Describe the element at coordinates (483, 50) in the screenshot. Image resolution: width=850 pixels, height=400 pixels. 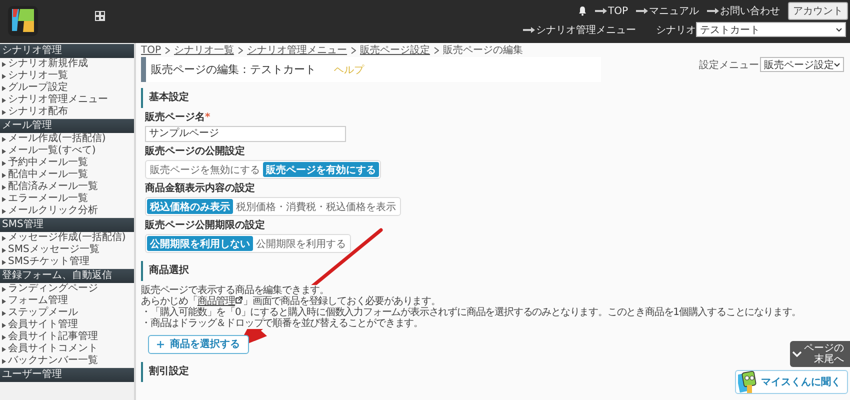
I see `breadcrumb-current: 販売ページの編集` at that location.